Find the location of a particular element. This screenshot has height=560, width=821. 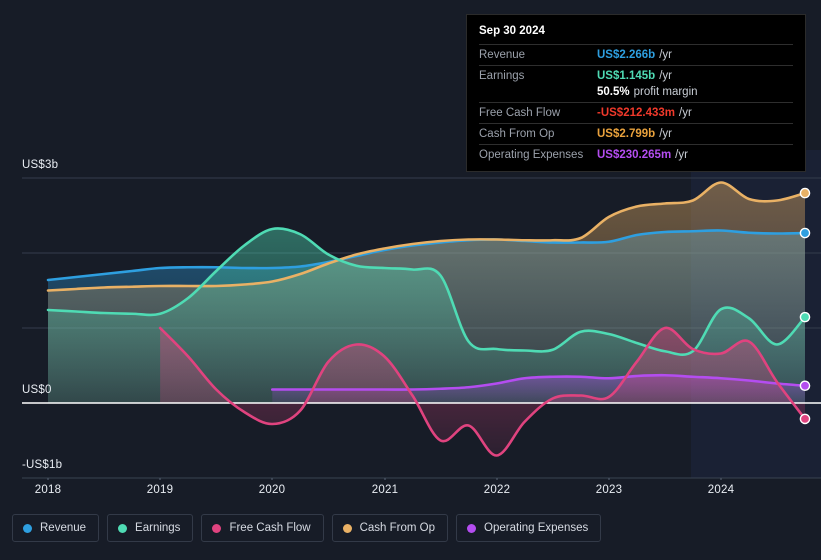

tooltip-metric-unit: profit margin is located at coordinates (665, 92).